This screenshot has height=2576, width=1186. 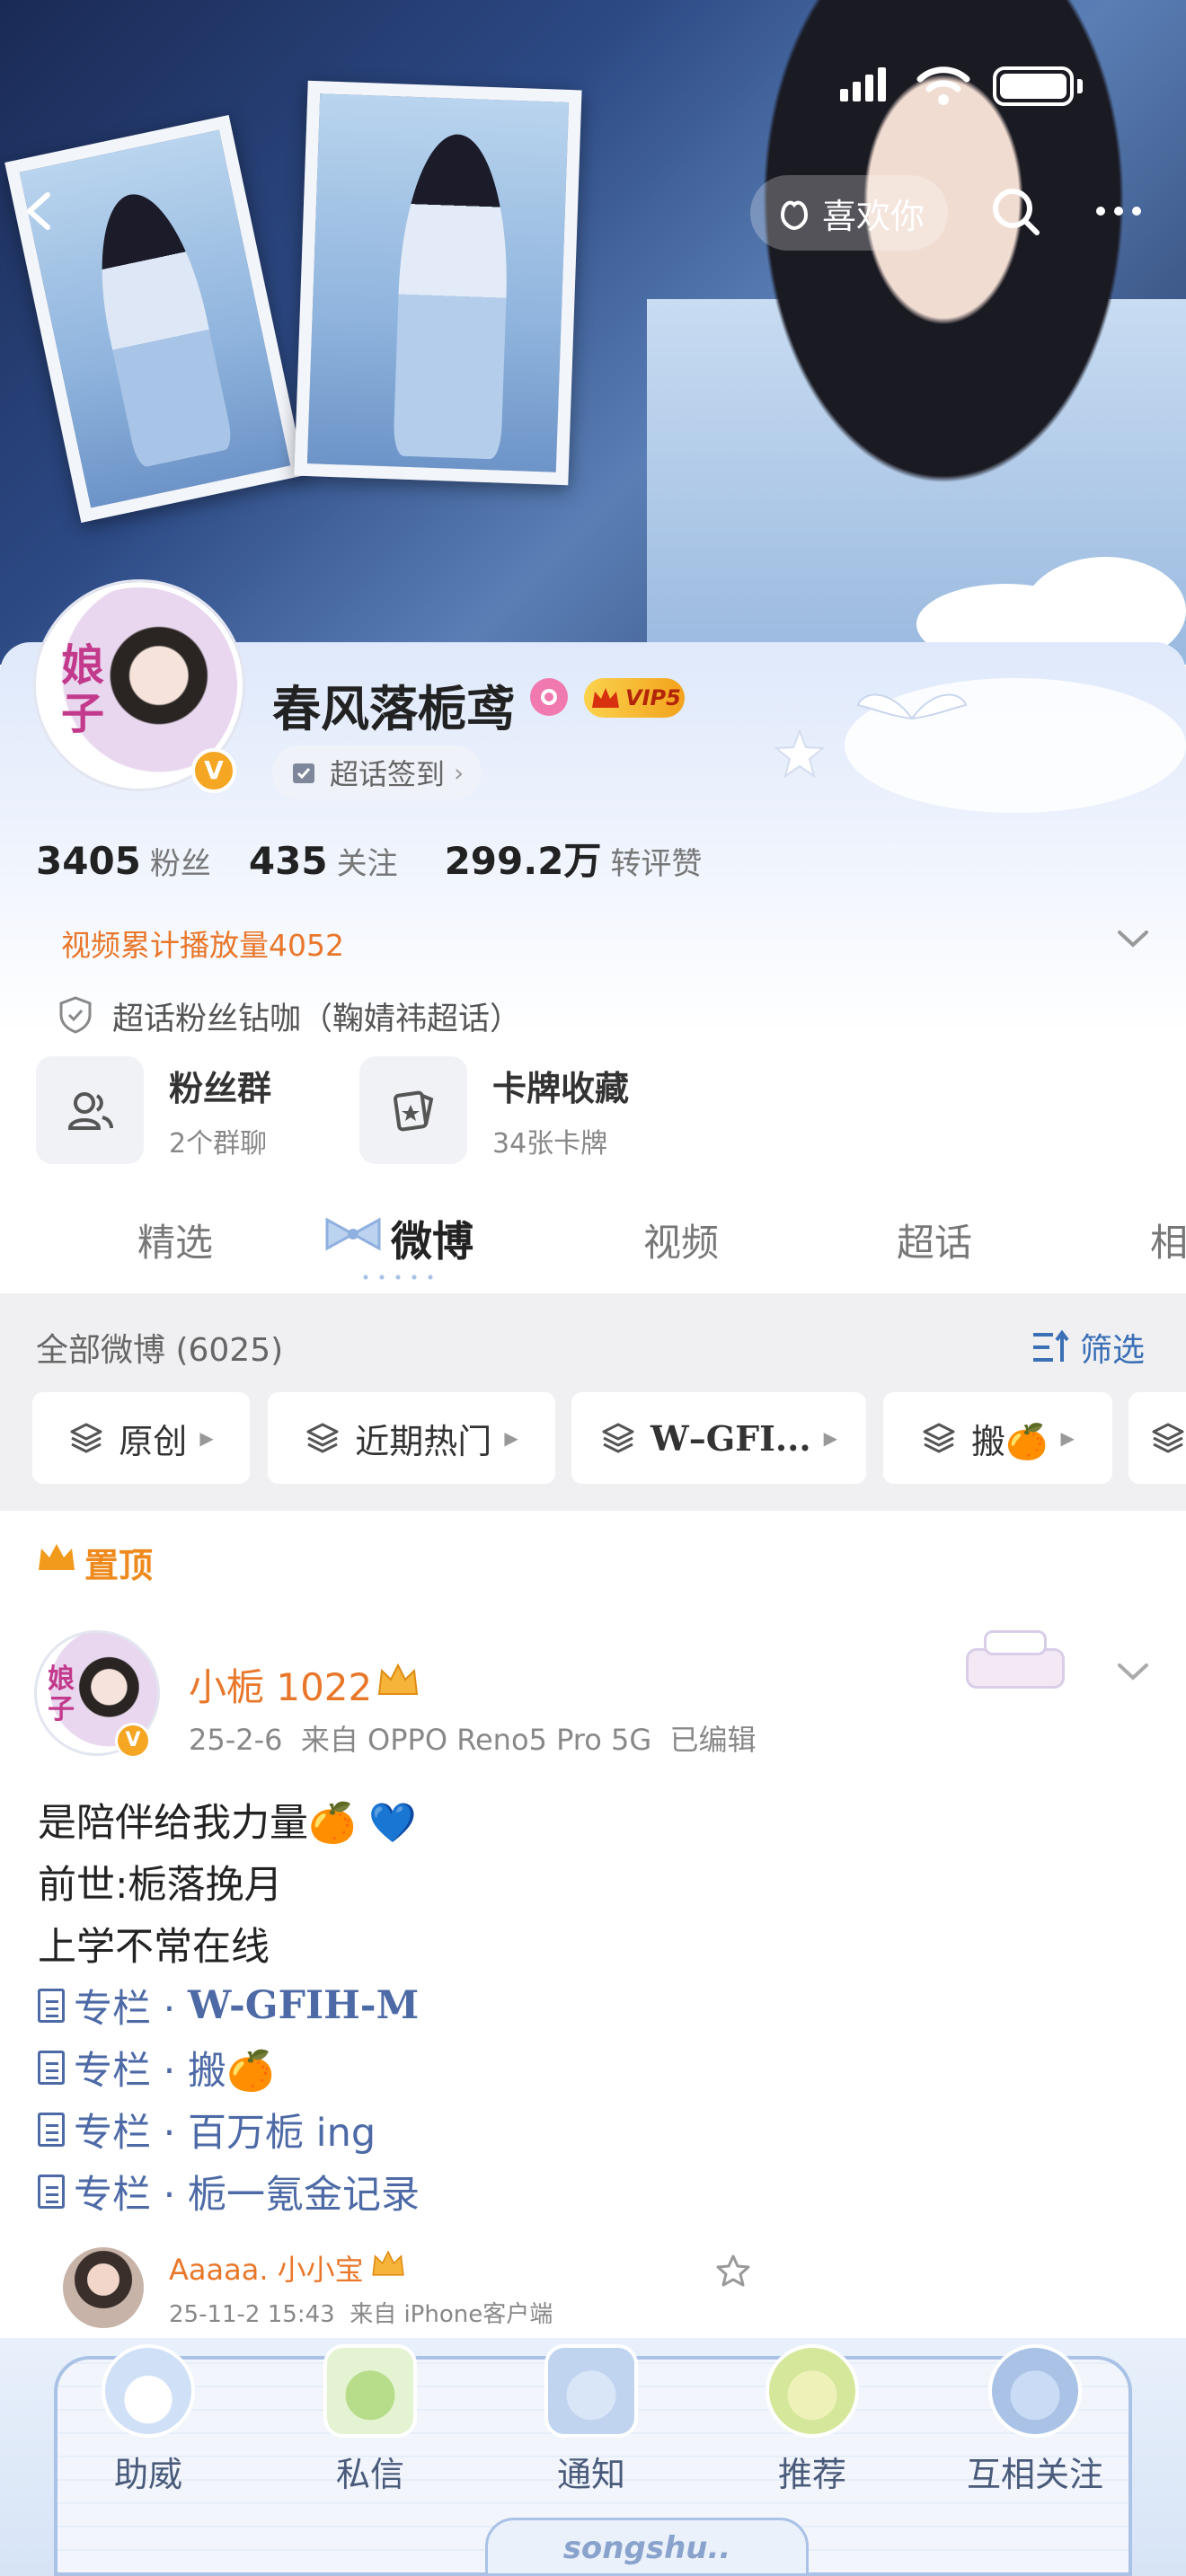 I want to click on butterfly-icon, so click(x=912, y=706).